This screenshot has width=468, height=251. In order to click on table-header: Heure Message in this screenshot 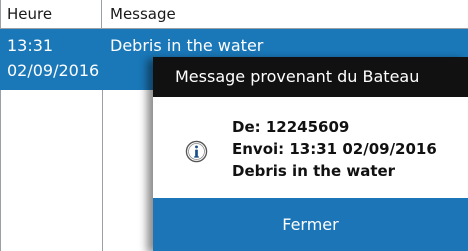, I will do `click(234, 14)`.